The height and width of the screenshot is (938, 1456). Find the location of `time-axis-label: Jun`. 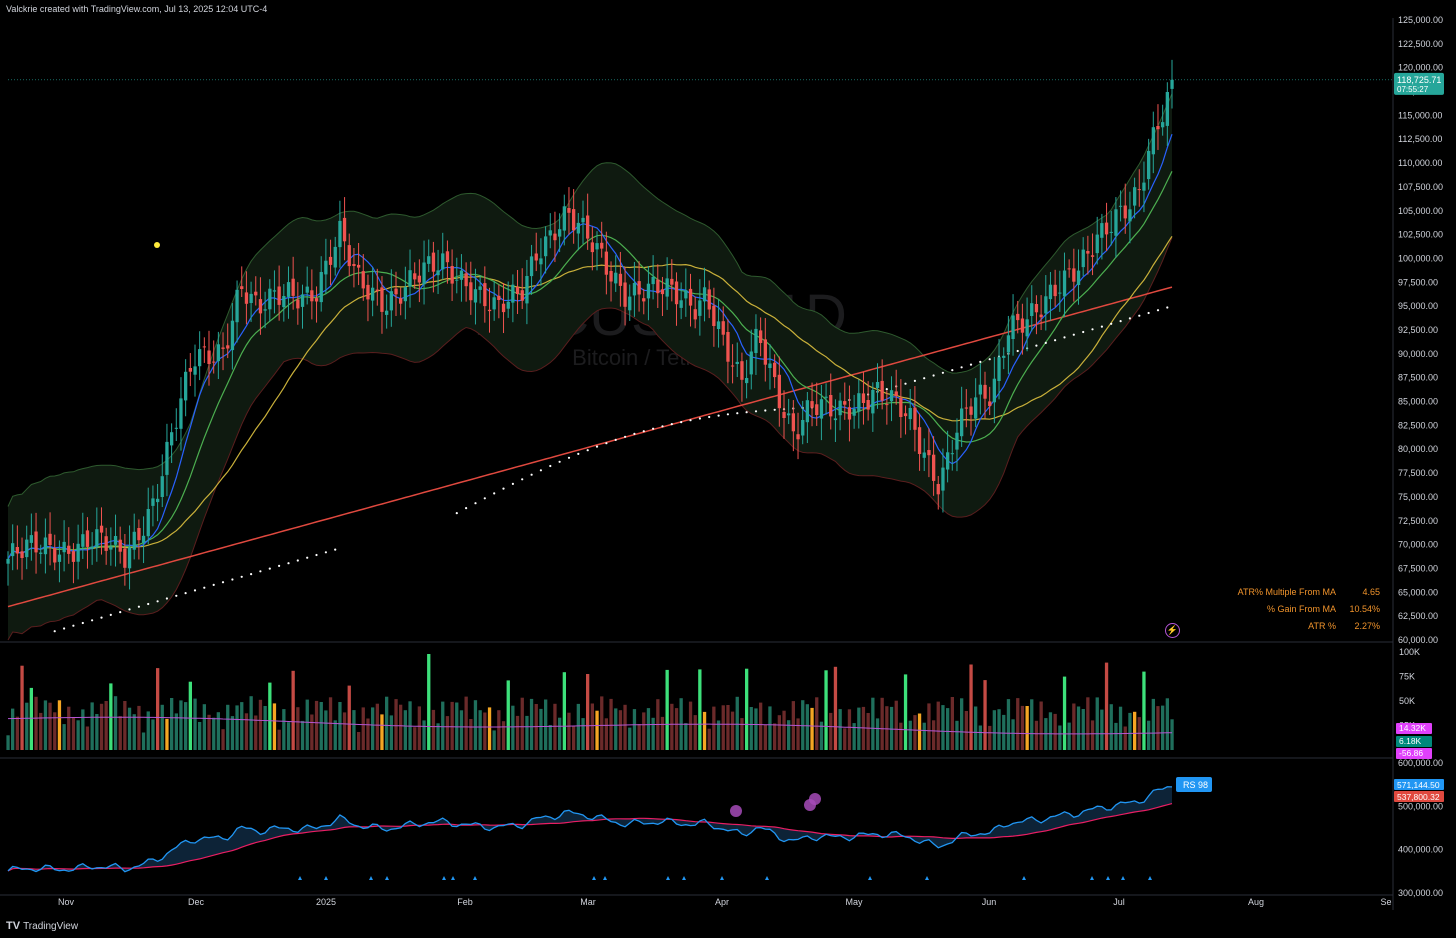

time-axis-label: Jun is located at coordinates (989, 902).